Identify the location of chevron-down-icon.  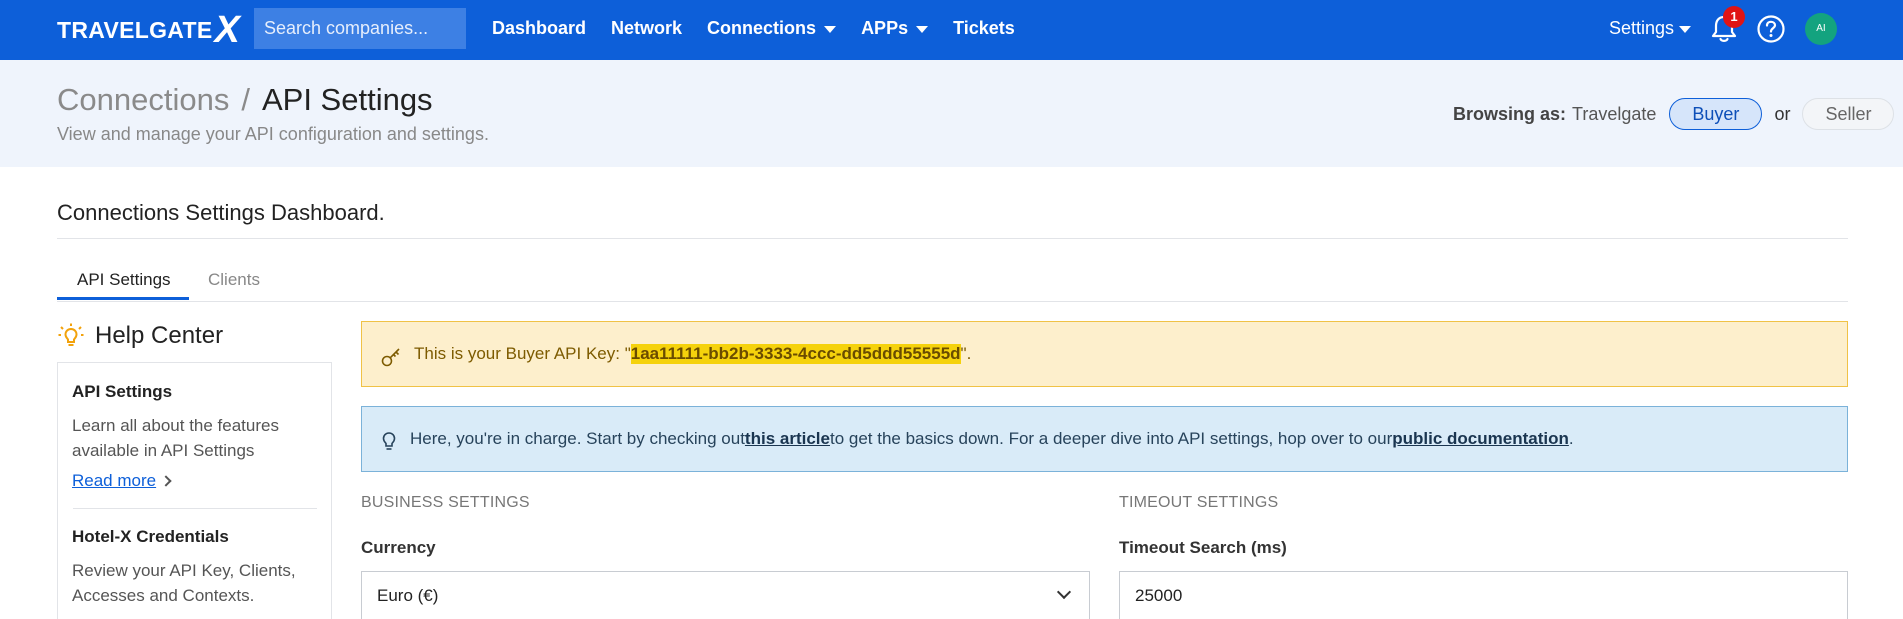
(1064, 592).